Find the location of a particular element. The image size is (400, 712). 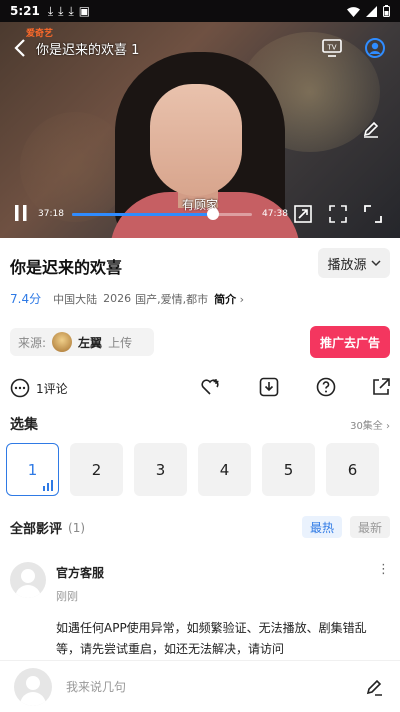

video-background is located at coordinates (75, 167).